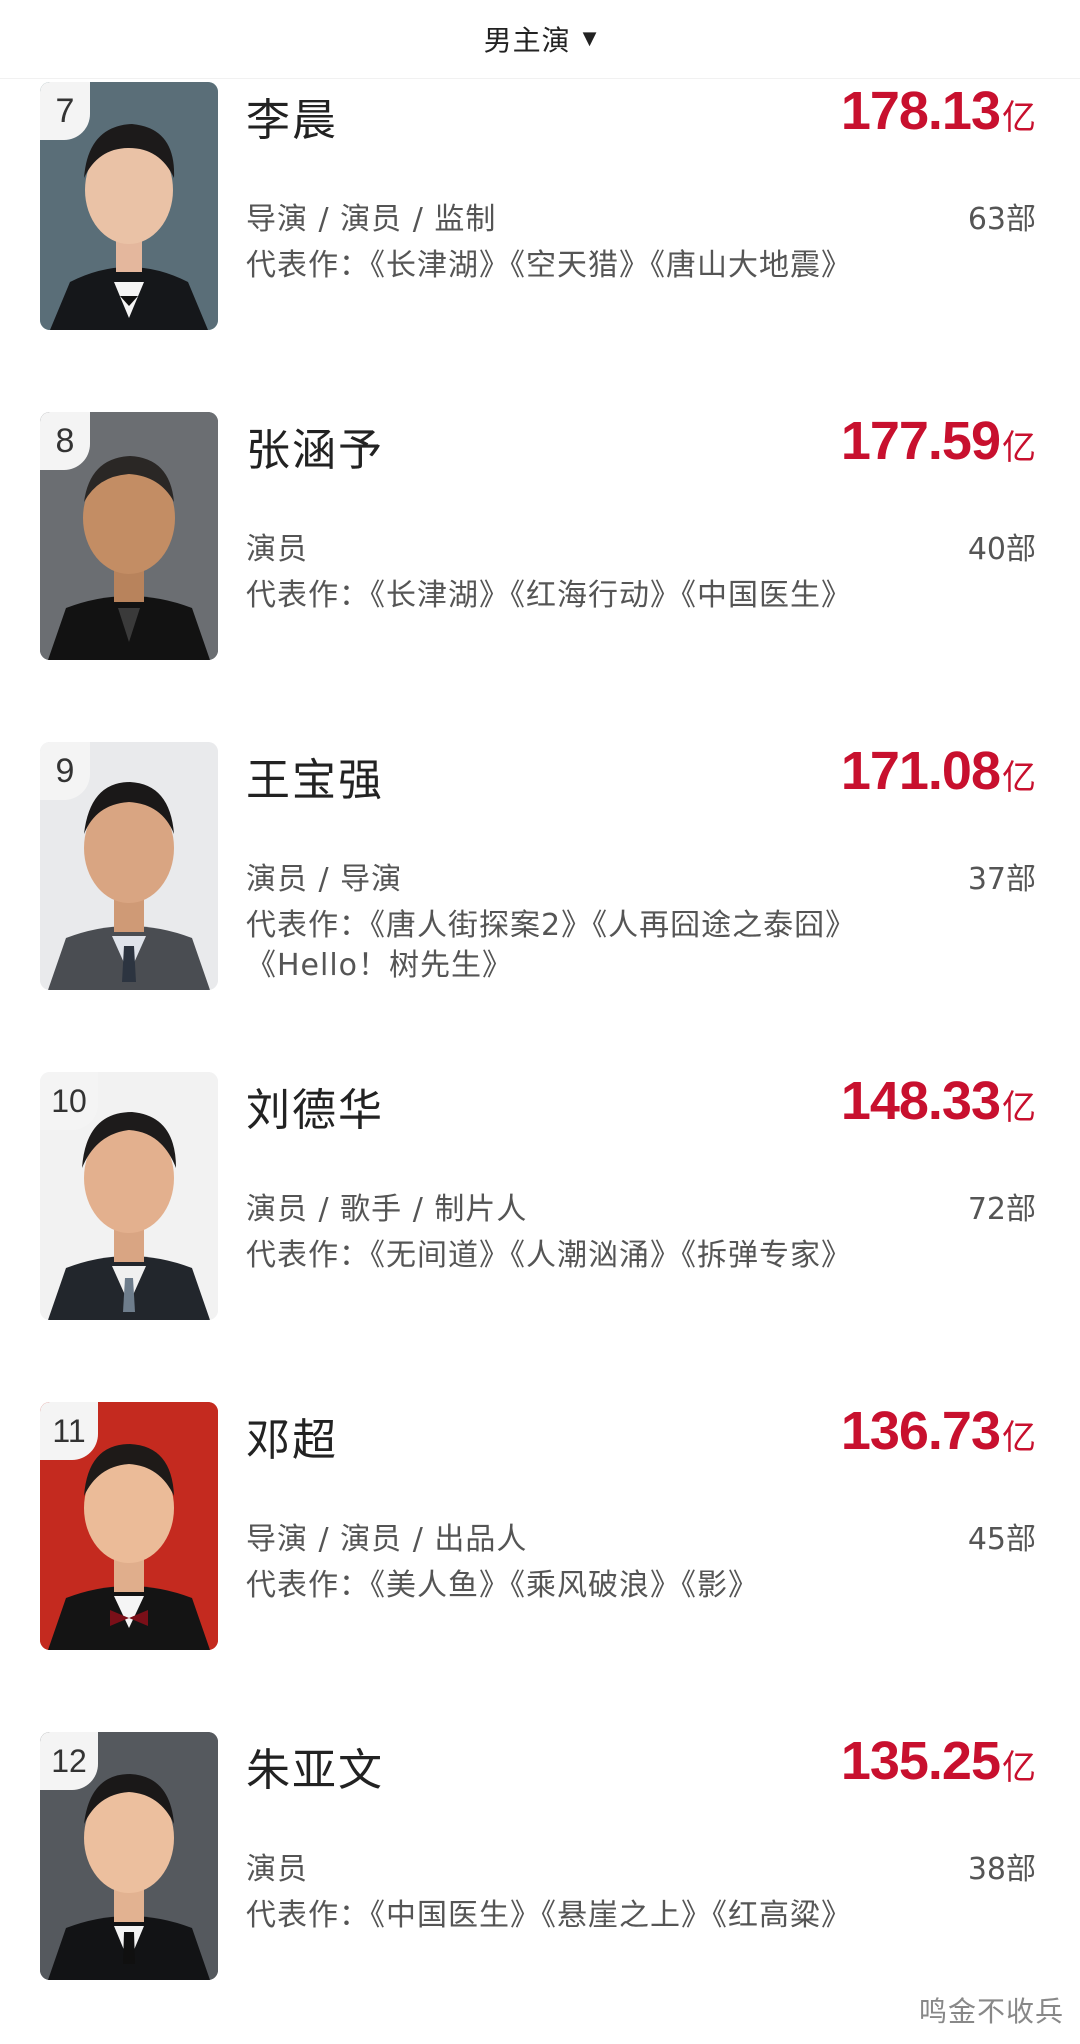 The height and width of the screenshot is (2044, 1080). I want to click on representative-works: 代表作：《长津湖》《红海行动》《中国医生》, so click(549, 595).